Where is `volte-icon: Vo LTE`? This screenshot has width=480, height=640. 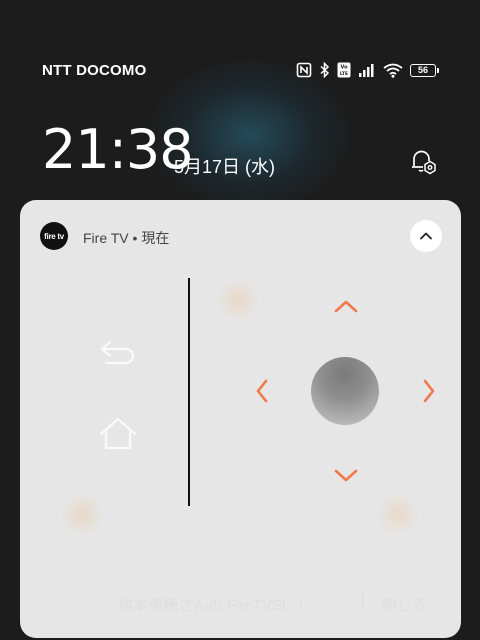 volte-icon: Vo LTE is located at coordinates (344, 70).